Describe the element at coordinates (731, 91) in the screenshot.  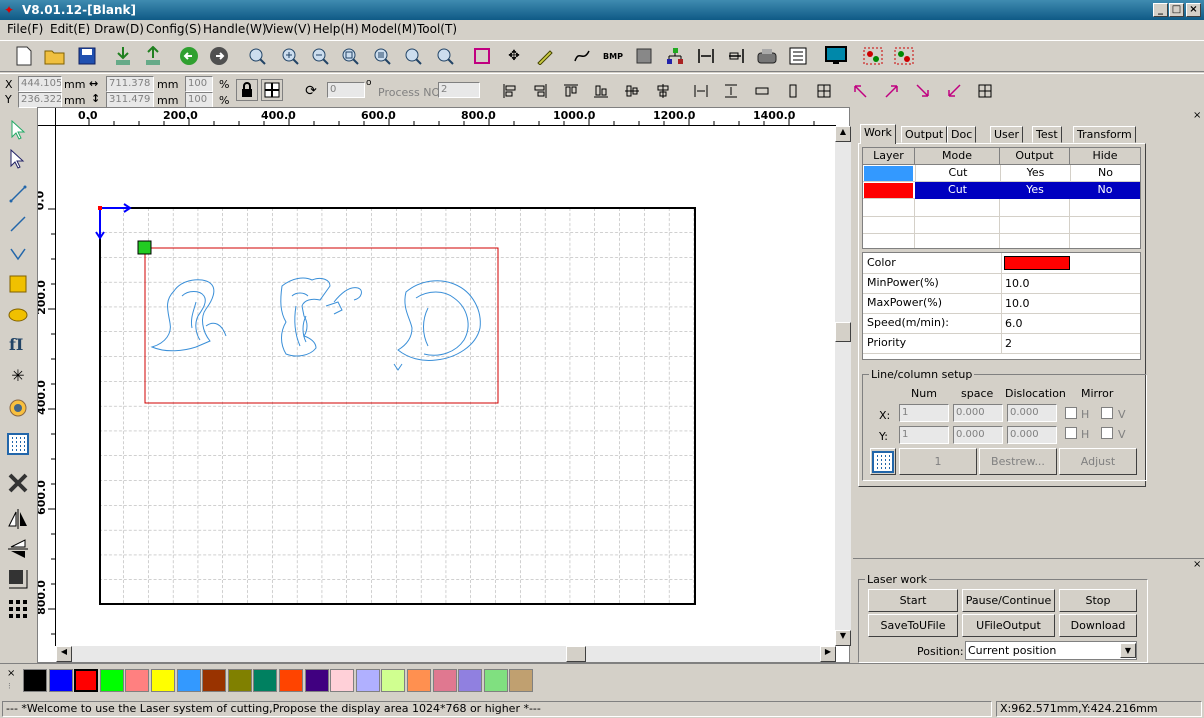
I see `equal-space-v-icon` at that location.